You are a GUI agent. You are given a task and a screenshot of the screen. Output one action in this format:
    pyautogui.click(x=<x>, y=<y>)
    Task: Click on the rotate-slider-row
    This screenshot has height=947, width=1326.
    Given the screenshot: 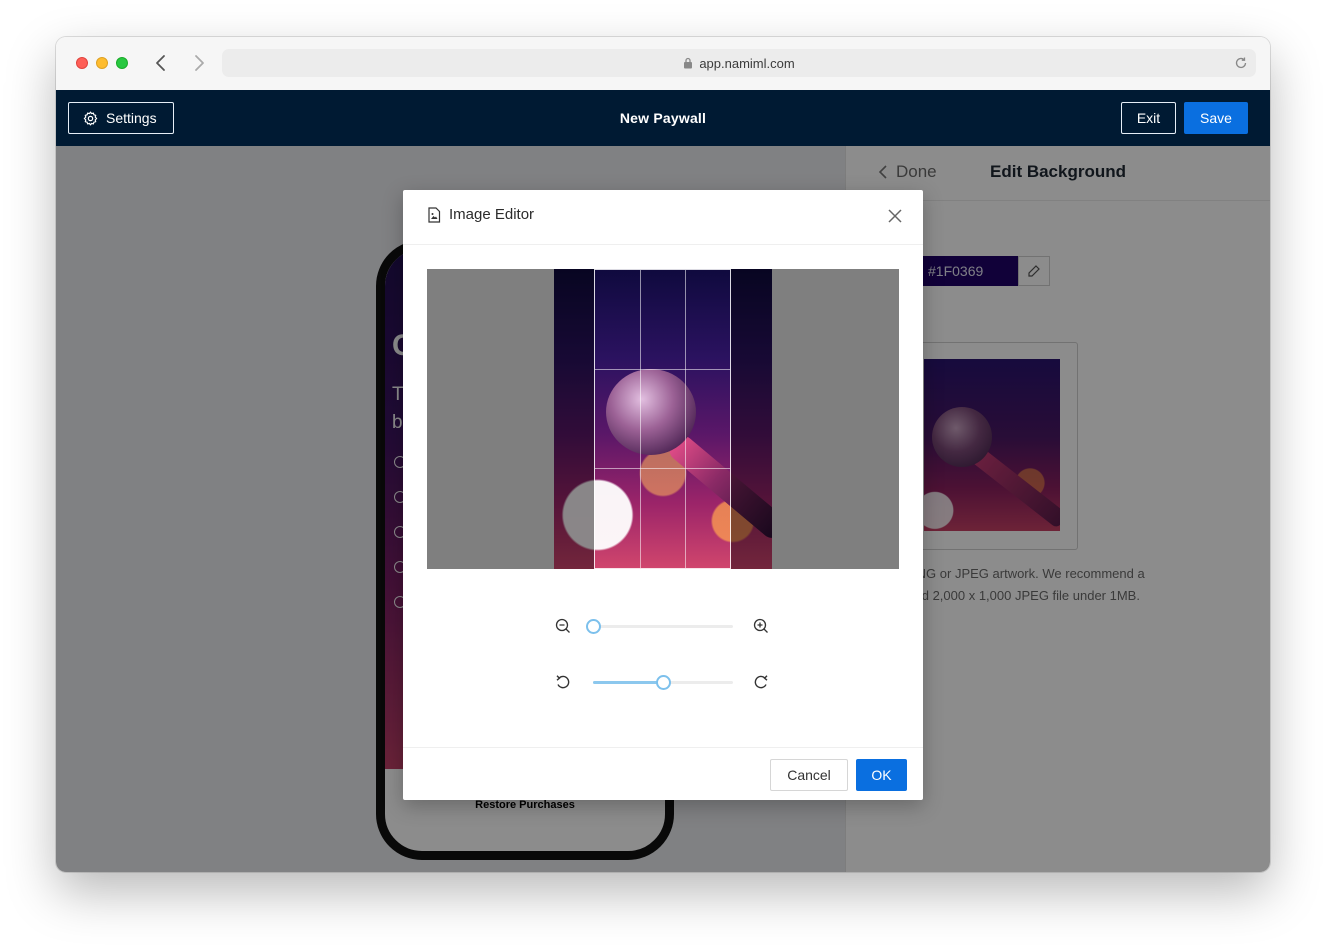 What is the action you would take?
    pyautogui.click(x=665, y=682)
    